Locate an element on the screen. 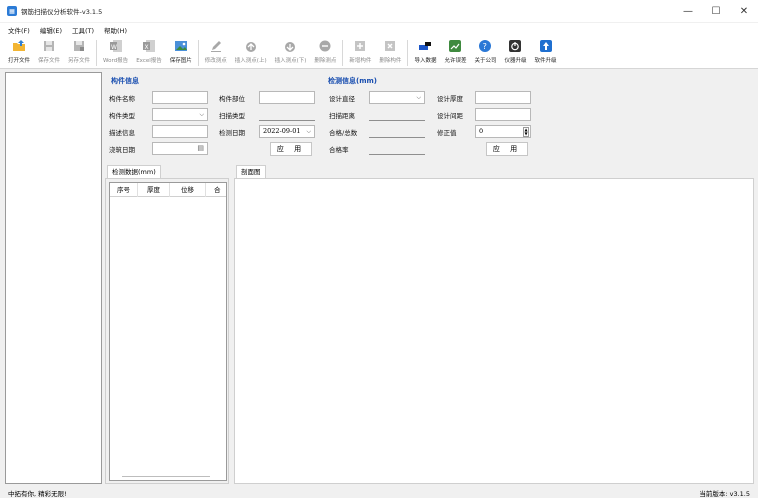  app-logo-icon: ▦ is located at coordinates (12, 11).